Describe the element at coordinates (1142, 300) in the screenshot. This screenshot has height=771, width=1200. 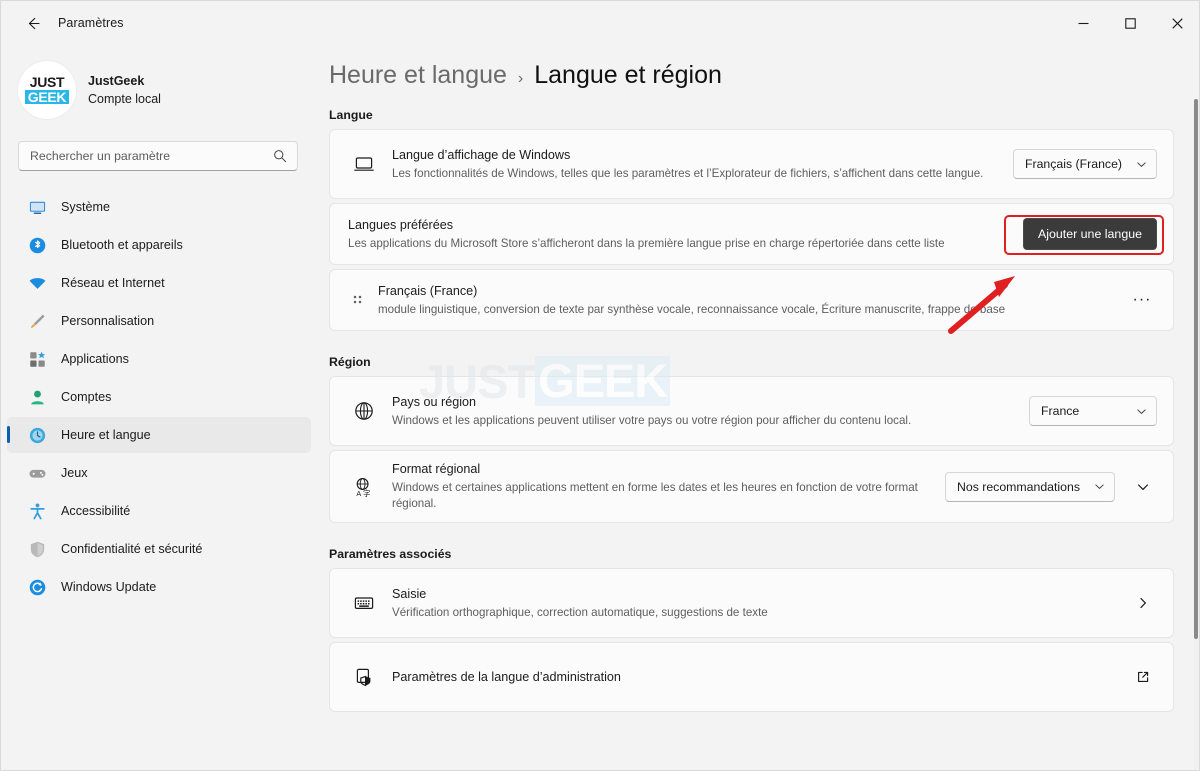
I see `more-options-button: ···` at that location.